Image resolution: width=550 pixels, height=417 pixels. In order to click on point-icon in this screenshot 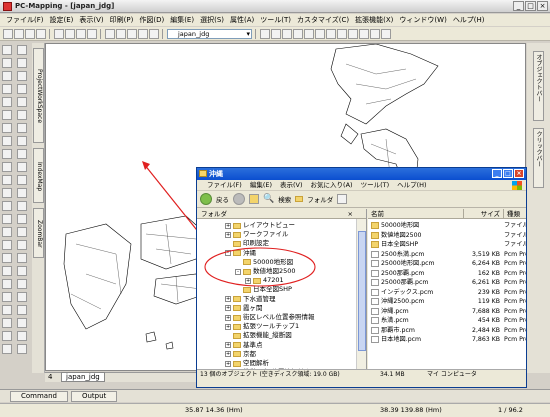, I will do `click(353, 33)`.